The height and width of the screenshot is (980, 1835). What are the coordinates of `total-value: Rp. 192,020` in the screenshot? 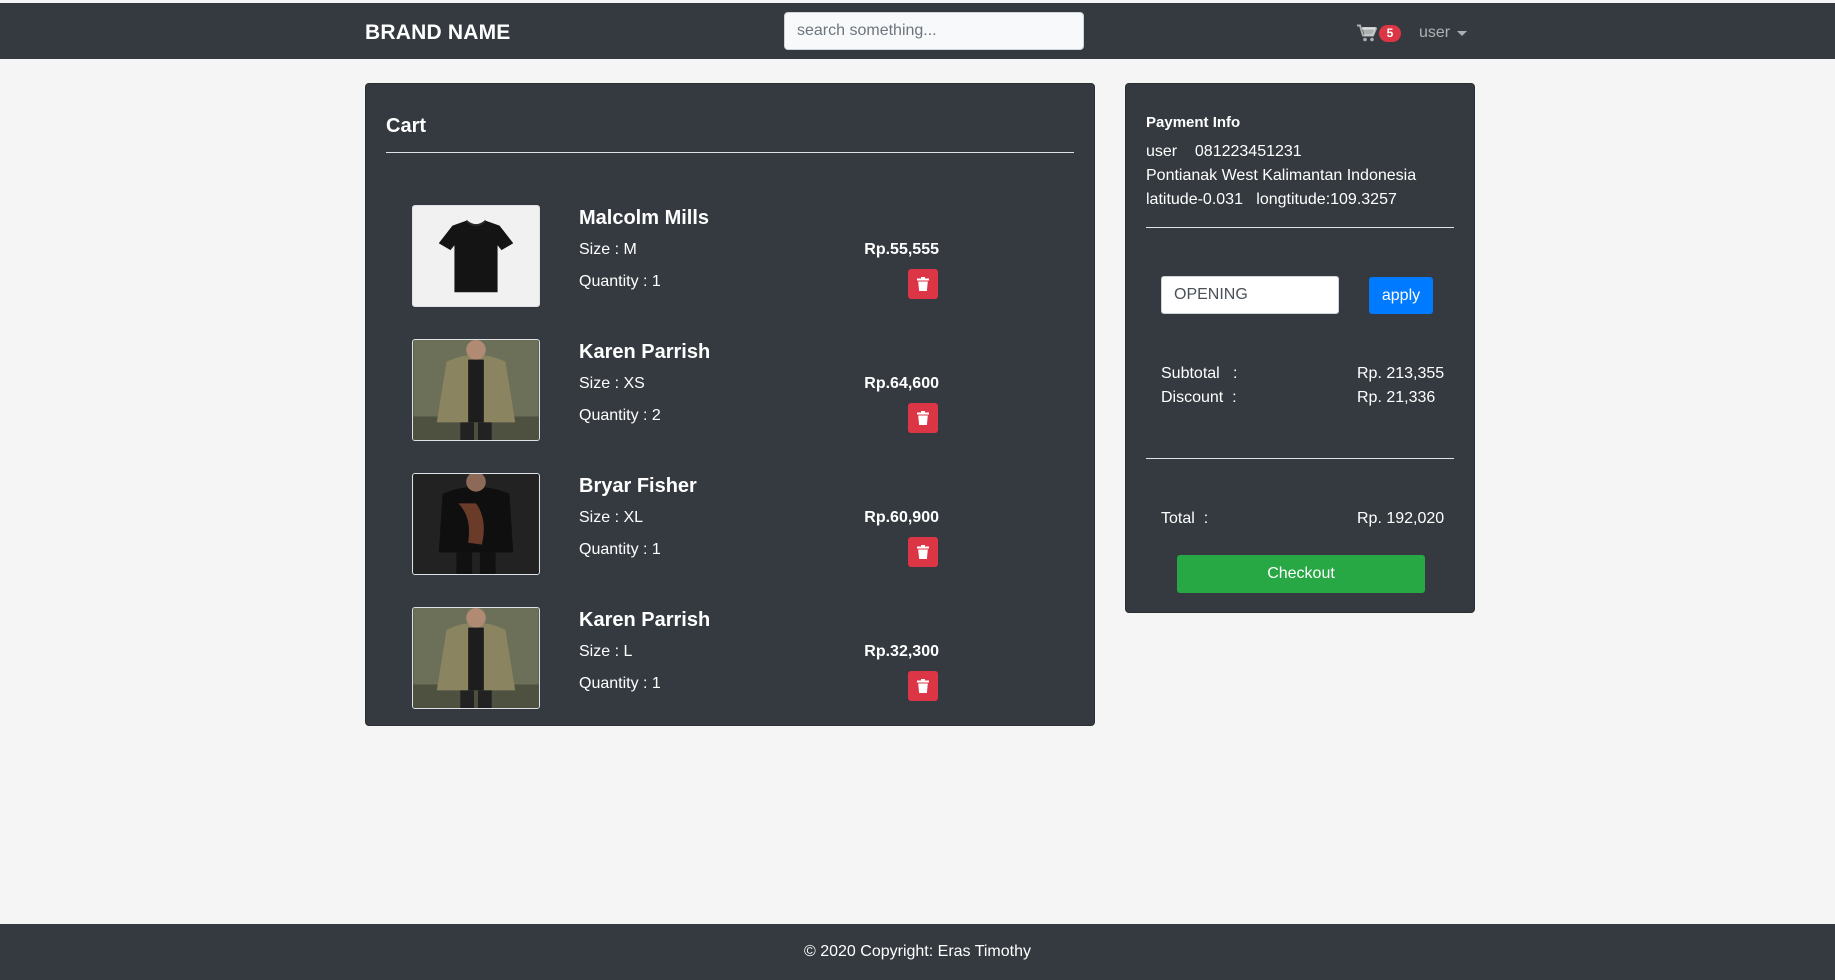 It's located at (1401, 518).